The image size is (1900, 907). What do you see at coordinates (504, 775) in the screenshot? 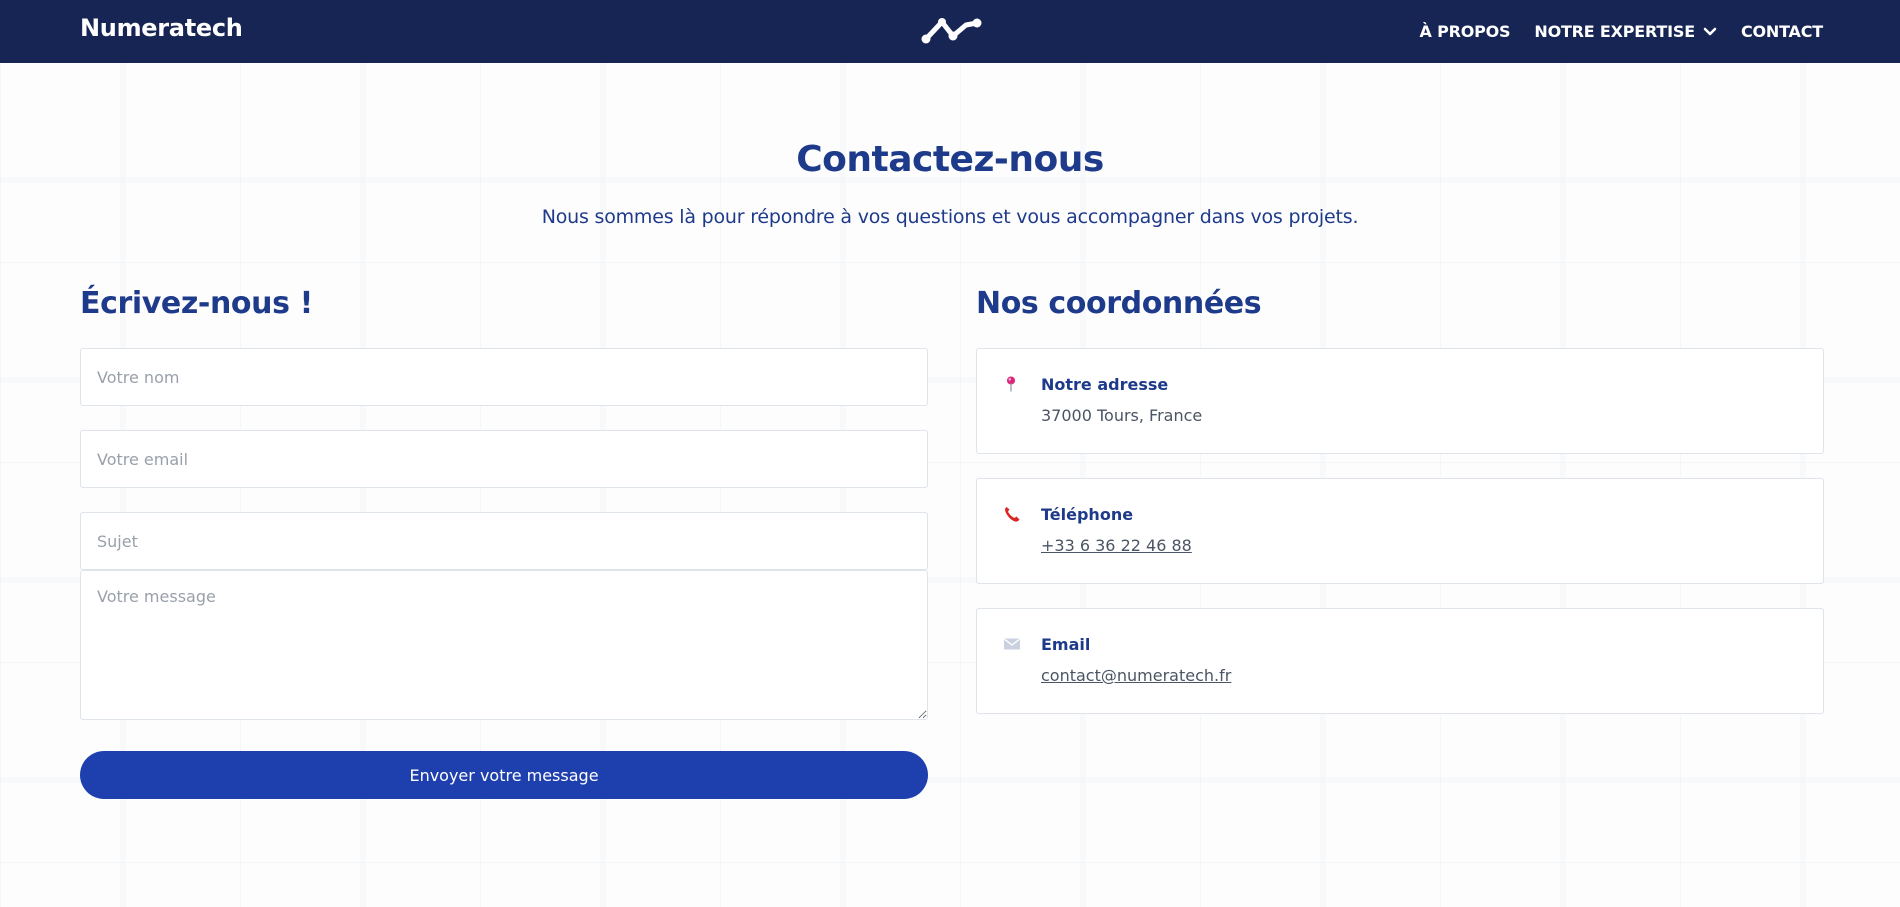
I see `submit-button: Envoyer votre message` at bounding box center [504, 775].